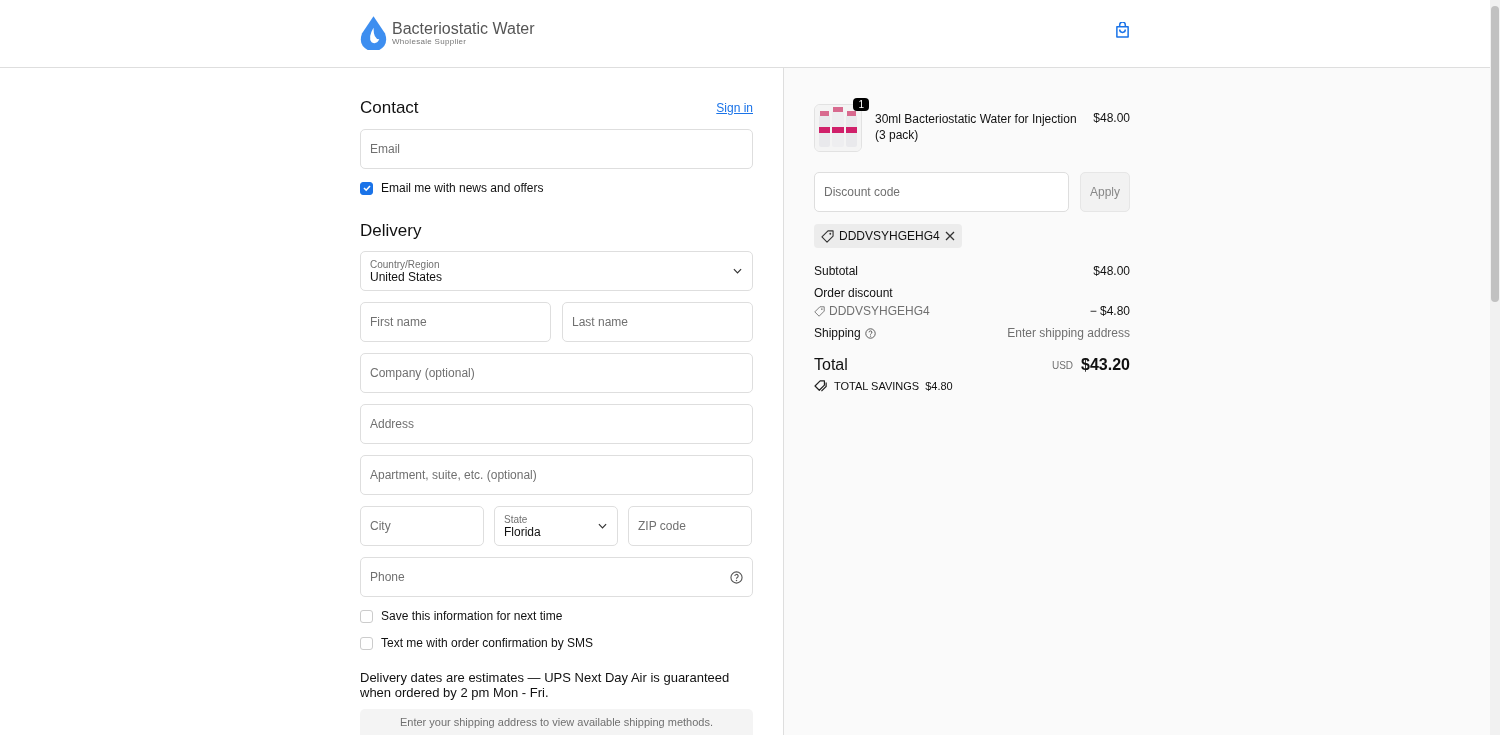 The width and height of the screenshot is (1500, 735). Describe the element at coordinates (389, 108) in the screenshot. I see `section-title: Contact` at that location.